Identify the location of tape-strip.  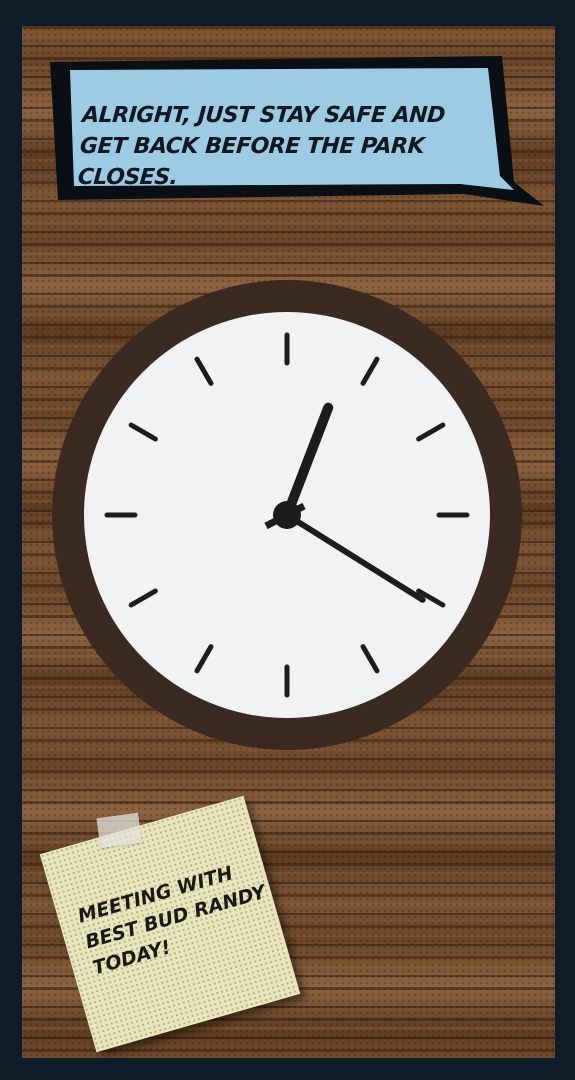
(119, 830).